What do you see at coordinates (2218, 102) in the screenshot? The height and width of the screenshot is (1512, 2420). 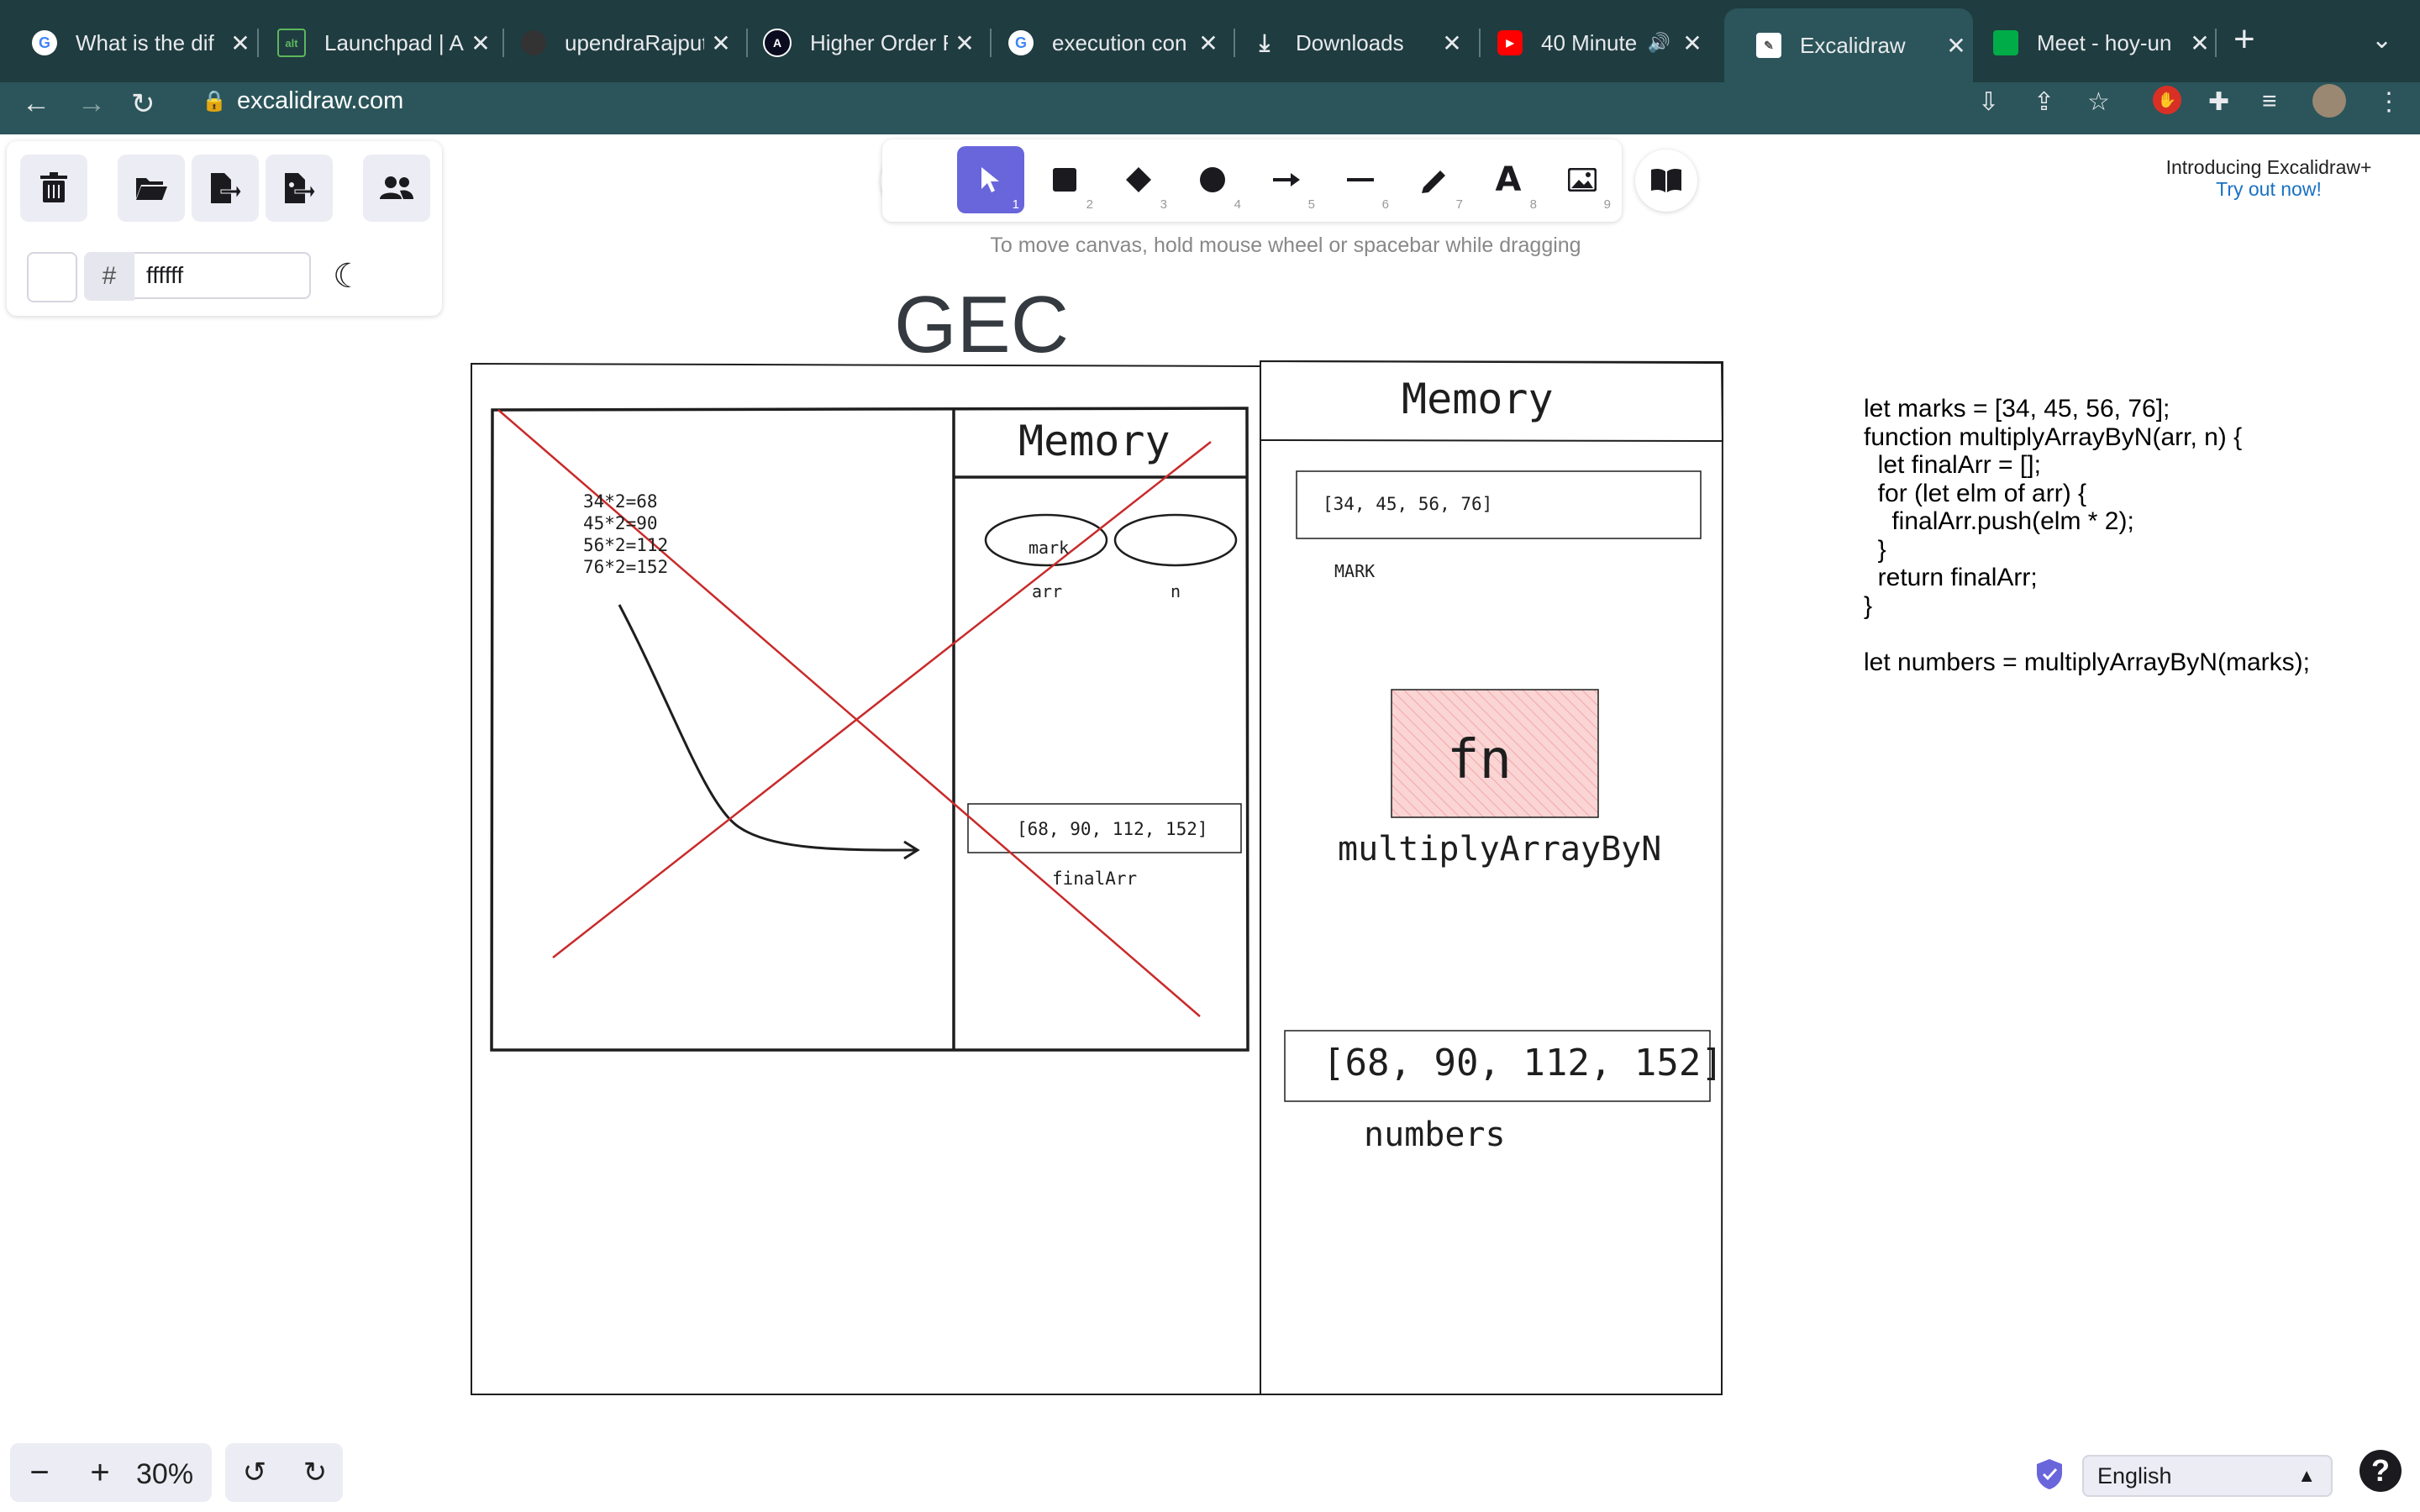 I see `extensions-puzzle-icon: ✚` at bounding box center [2218, 102].